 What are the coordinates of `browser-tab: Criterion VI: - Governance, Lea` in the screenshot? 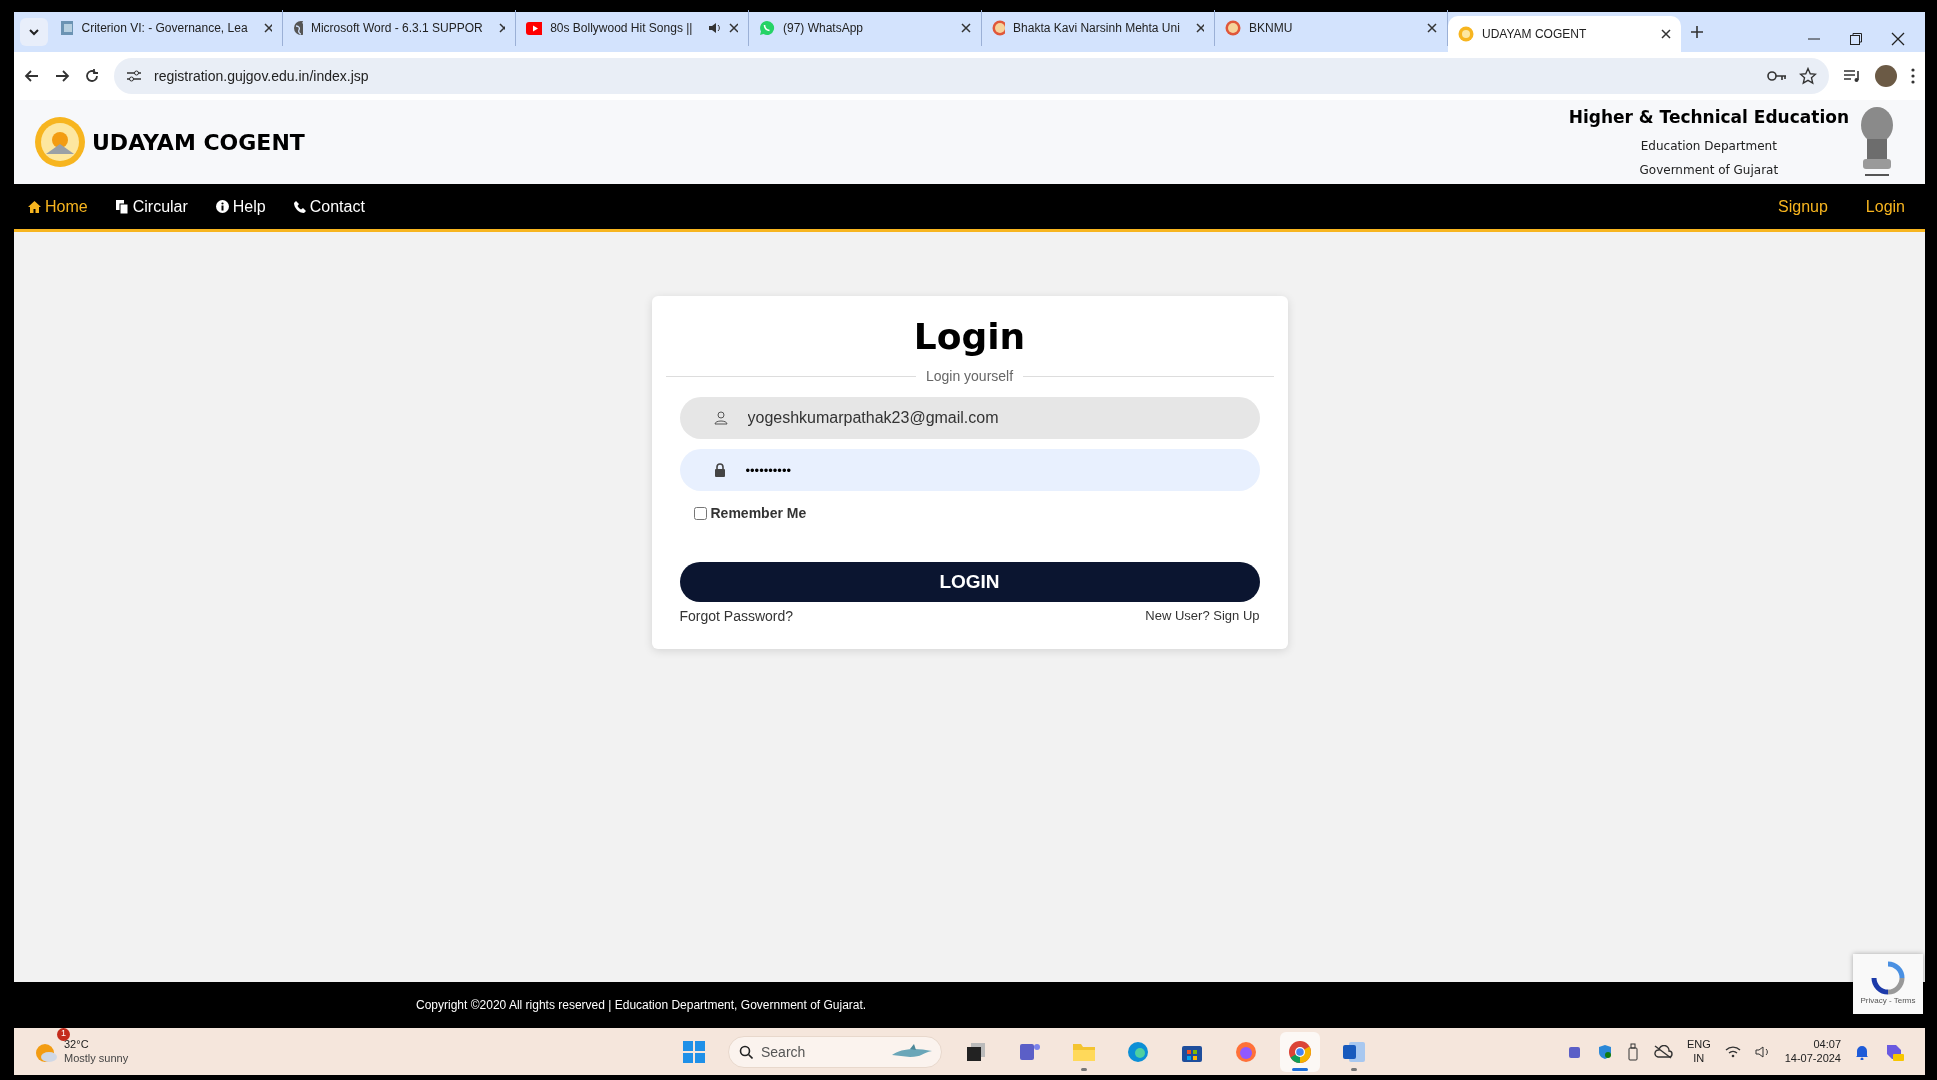 It's located at (166, 28).